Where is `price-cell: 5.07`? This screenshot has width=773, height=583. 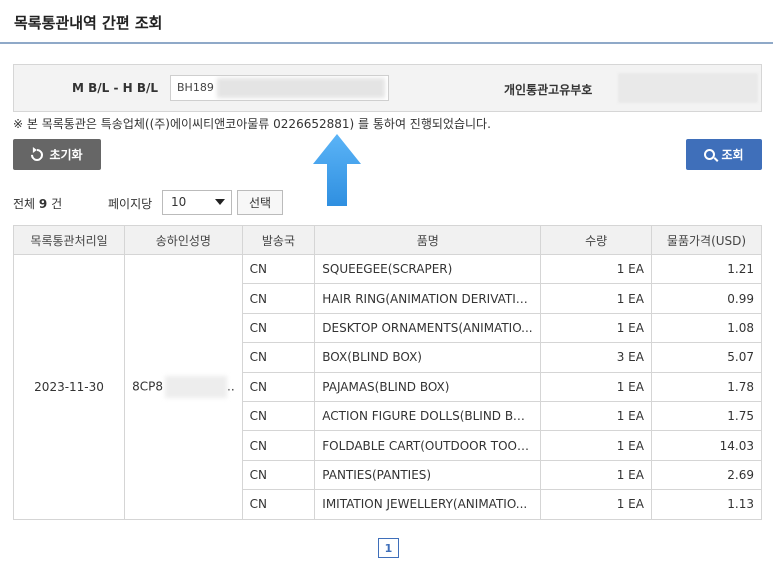 price-cell: 5.07 is located at coordinates (706, 357).